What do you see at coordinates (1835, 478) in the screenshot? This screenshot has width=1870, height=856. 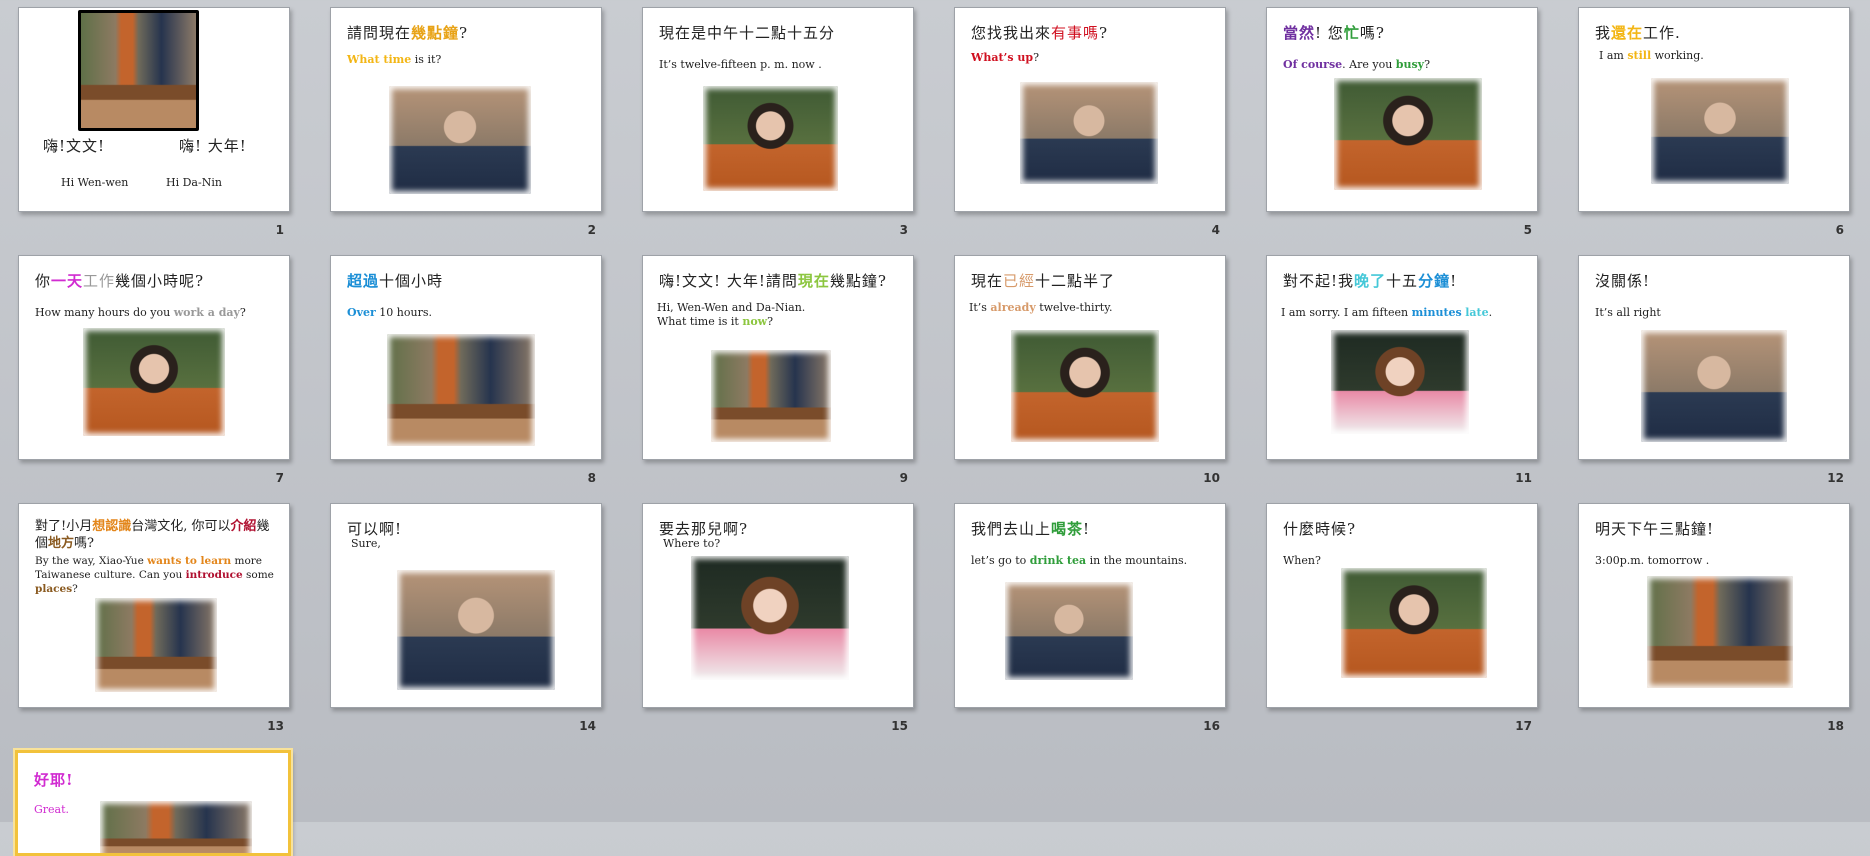 I see `slide-number-12: 12` at bounding box center [1835, 478].